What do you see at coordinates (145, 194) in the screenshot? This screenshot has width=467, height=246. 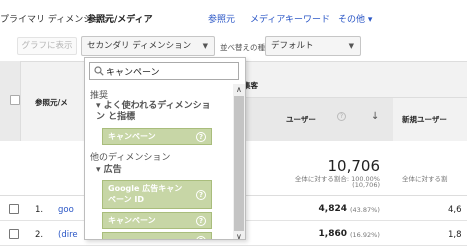 I see `dimension-item-label: Google 広告キャンペーン ID` at bounding box center [145, 194].